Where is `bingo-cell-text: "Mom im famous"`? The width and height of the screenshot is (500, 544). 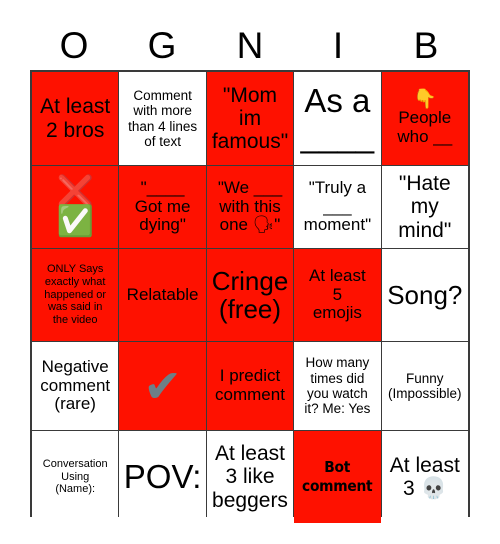
bingo-cell-text: "Mom im famous" is located at coordinates (250, 118).